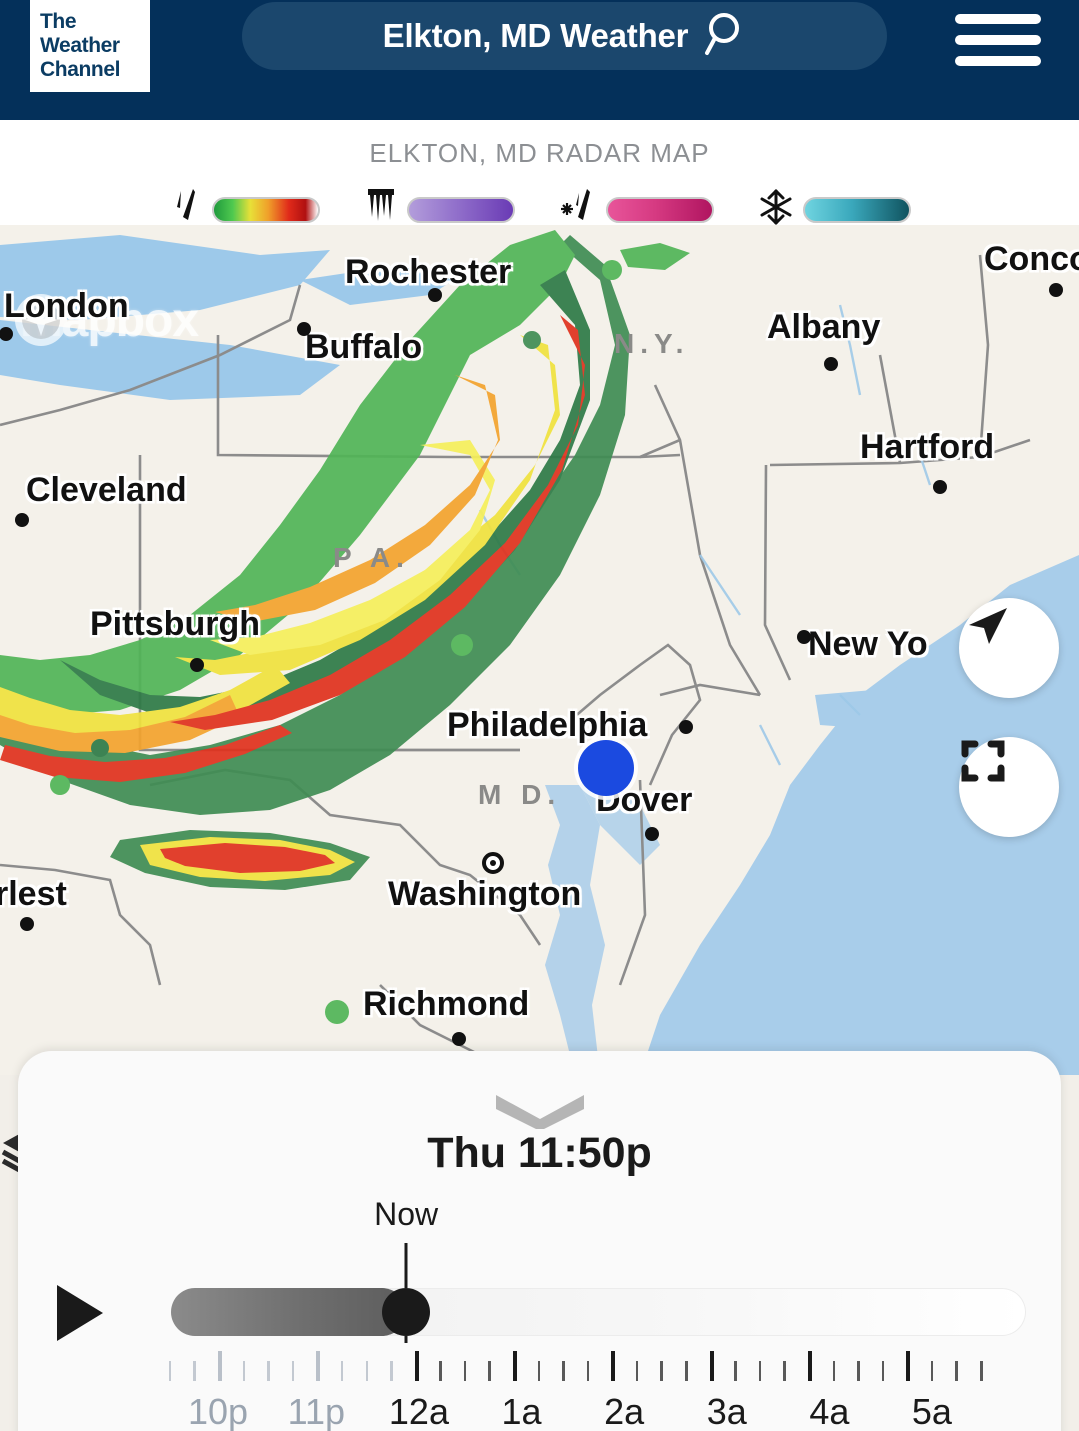 This screenshot has height=1431, width=1079. What do you see at coordinates (316, 1411) in the screenshot?
I see `timeline-hour-label: 11p` at bounding box center [316, 1411].